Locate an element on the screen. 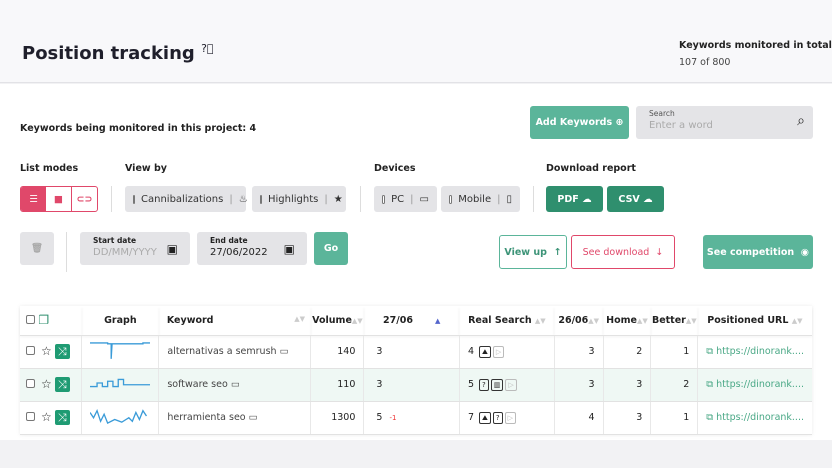 This screenshot has width=832, height=468. list-modes-group: ☰ ■ ⊂⊃ is located at coordinates (59, 199).